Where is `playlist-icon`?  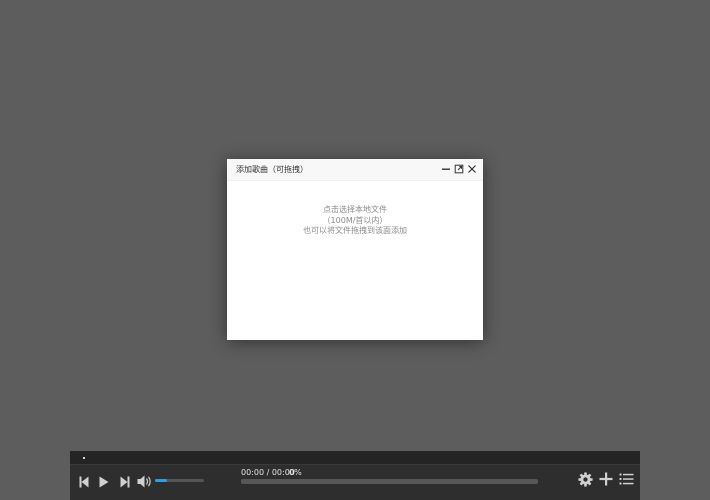 playlist-icon is located at coordinates (626, 479).